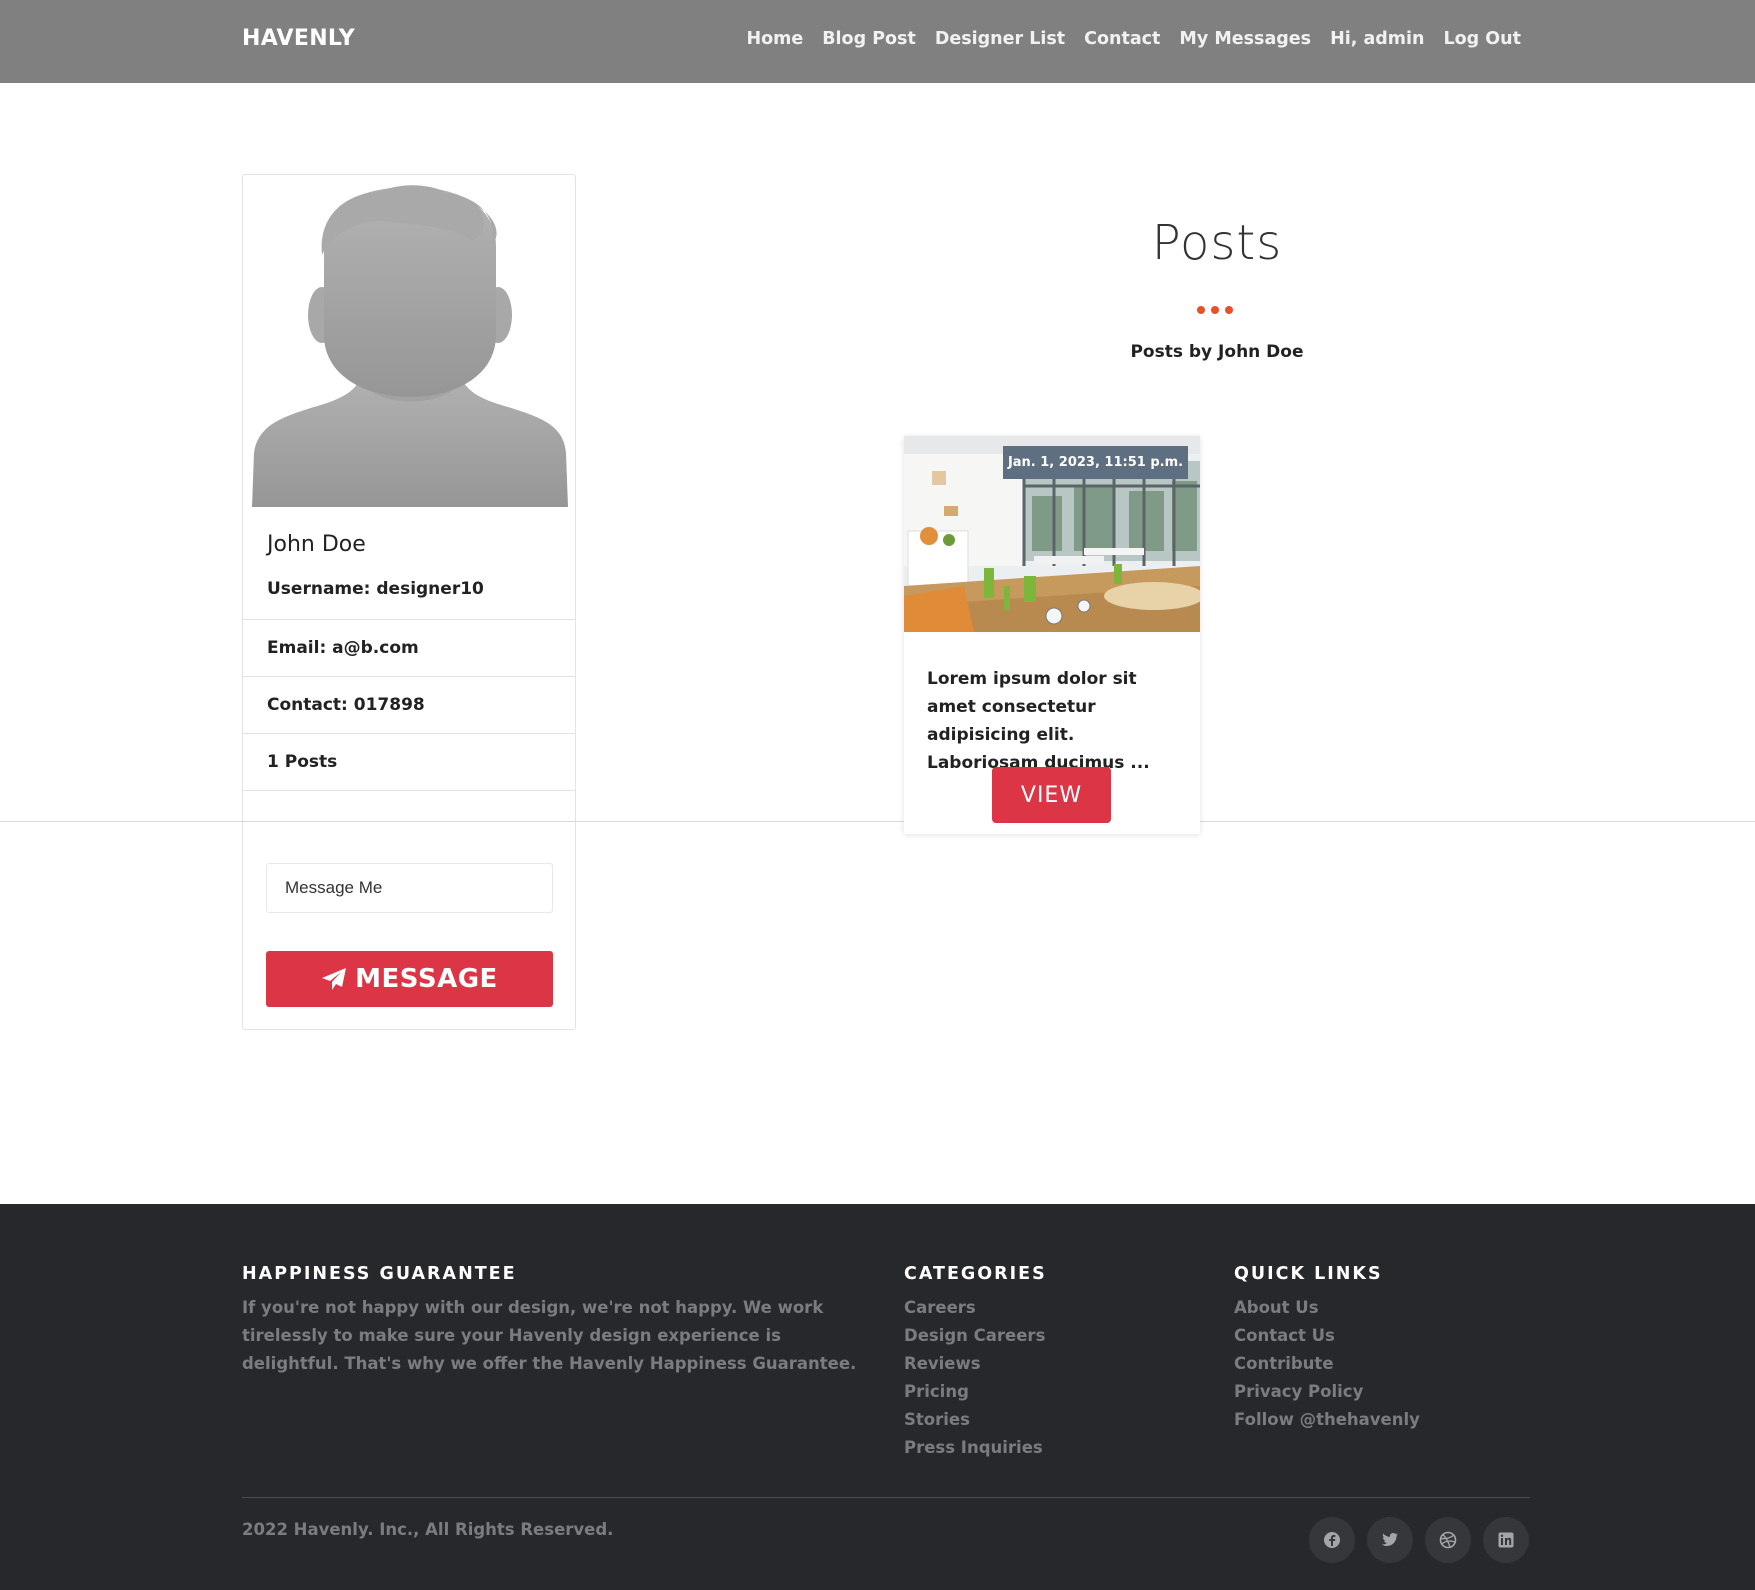  I want to click on posts-subtitle: Posts by John Doe, so click(1217, 352).